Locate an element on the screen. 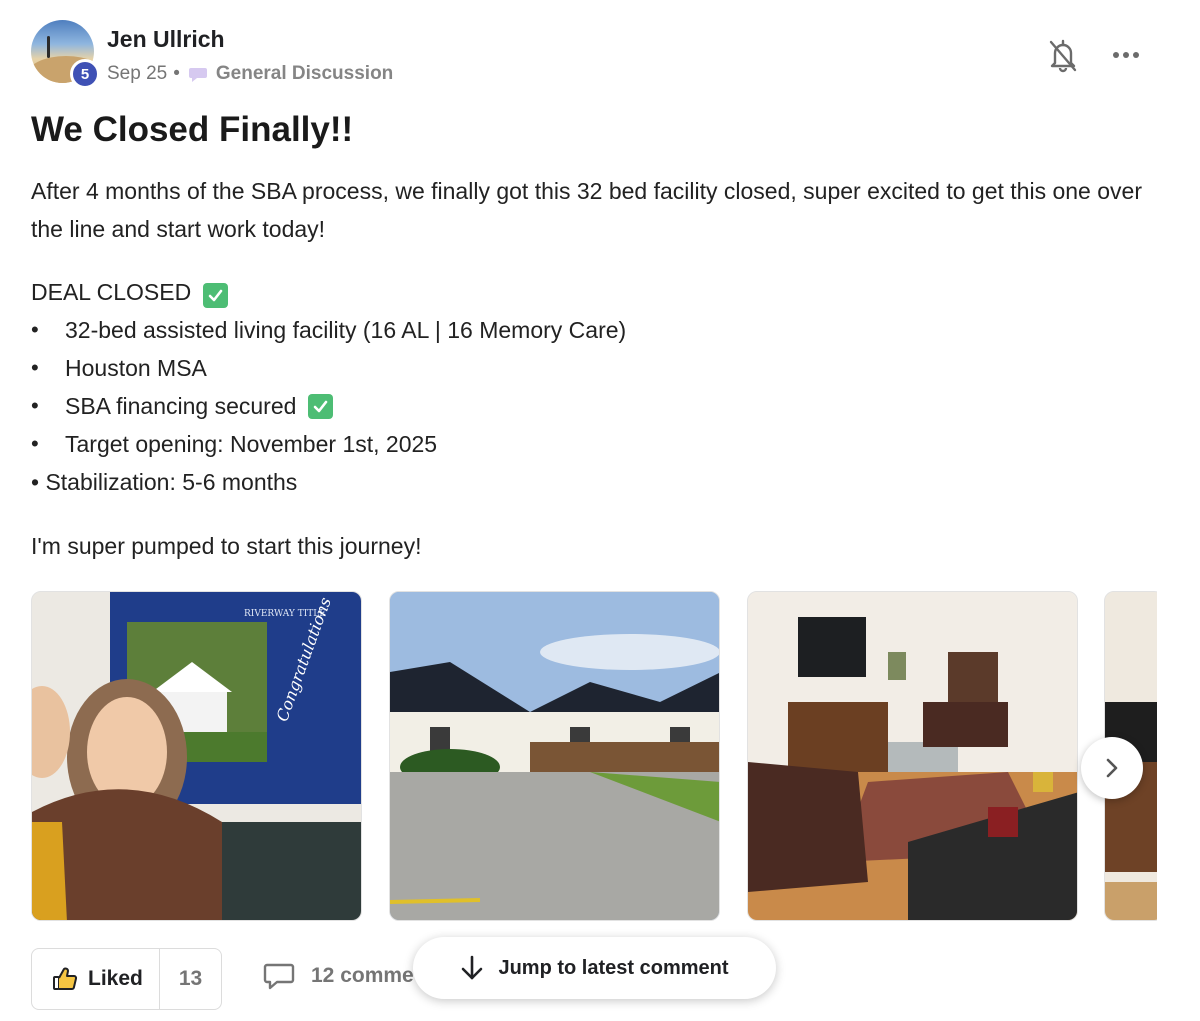 Image resolution: width=1200 pixels, height=1021 pixels. post-date: Sep 25 is located at coordinates (137, 74).